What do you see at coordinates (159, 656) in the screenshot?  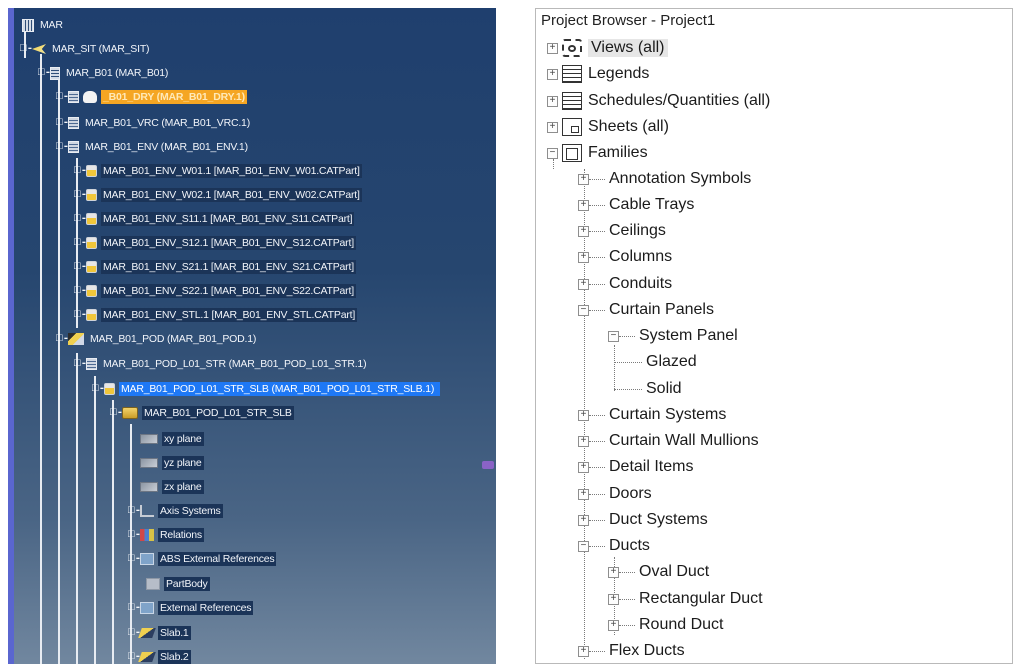 I see `tree-node-slab-2: □- Slab.2` at bounding box center [159, 656].